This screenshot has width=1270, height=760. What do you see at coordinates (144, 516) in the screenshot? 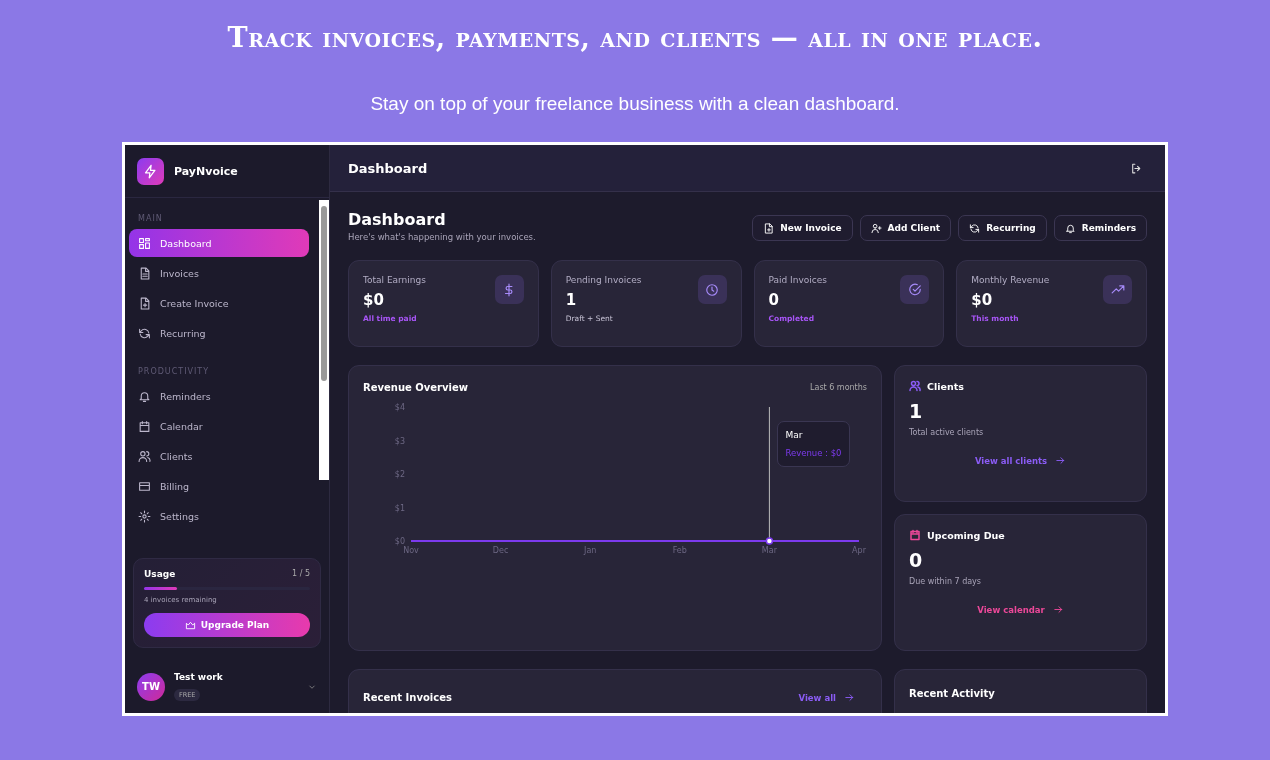
I see `settings-icon` at bounding box center [144, 516].